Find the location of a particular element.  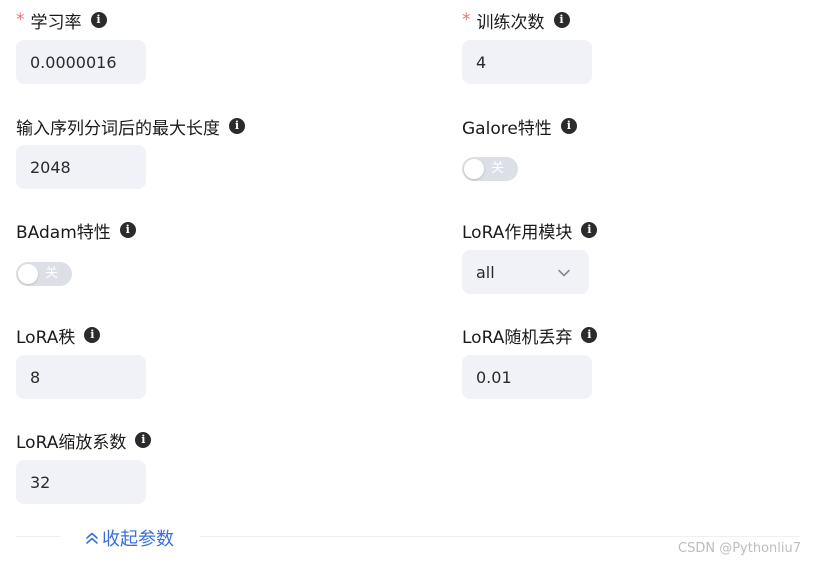

learning-rate-label-row: * 学习率 i is located at coordinates (61, 20).